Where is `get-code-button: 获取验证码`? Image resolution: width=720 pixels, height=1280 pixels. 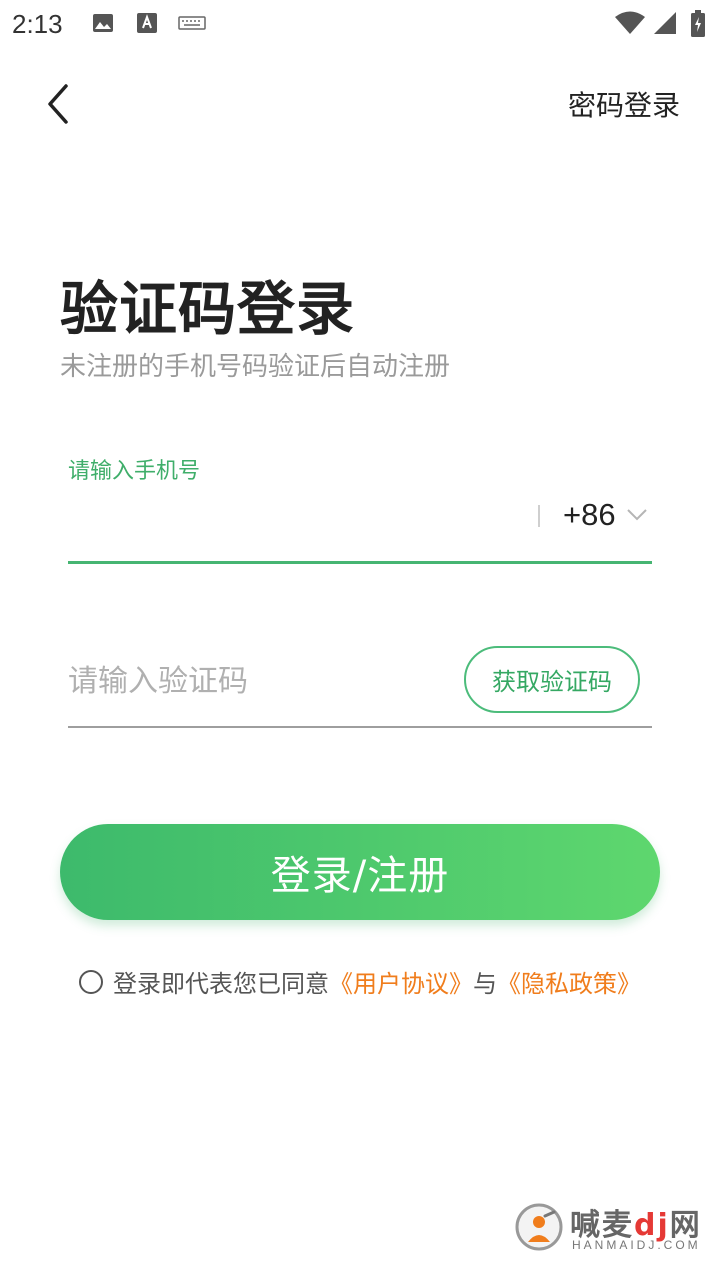 get-code-button: 获取验证码 is located at coordinates (552, 679).